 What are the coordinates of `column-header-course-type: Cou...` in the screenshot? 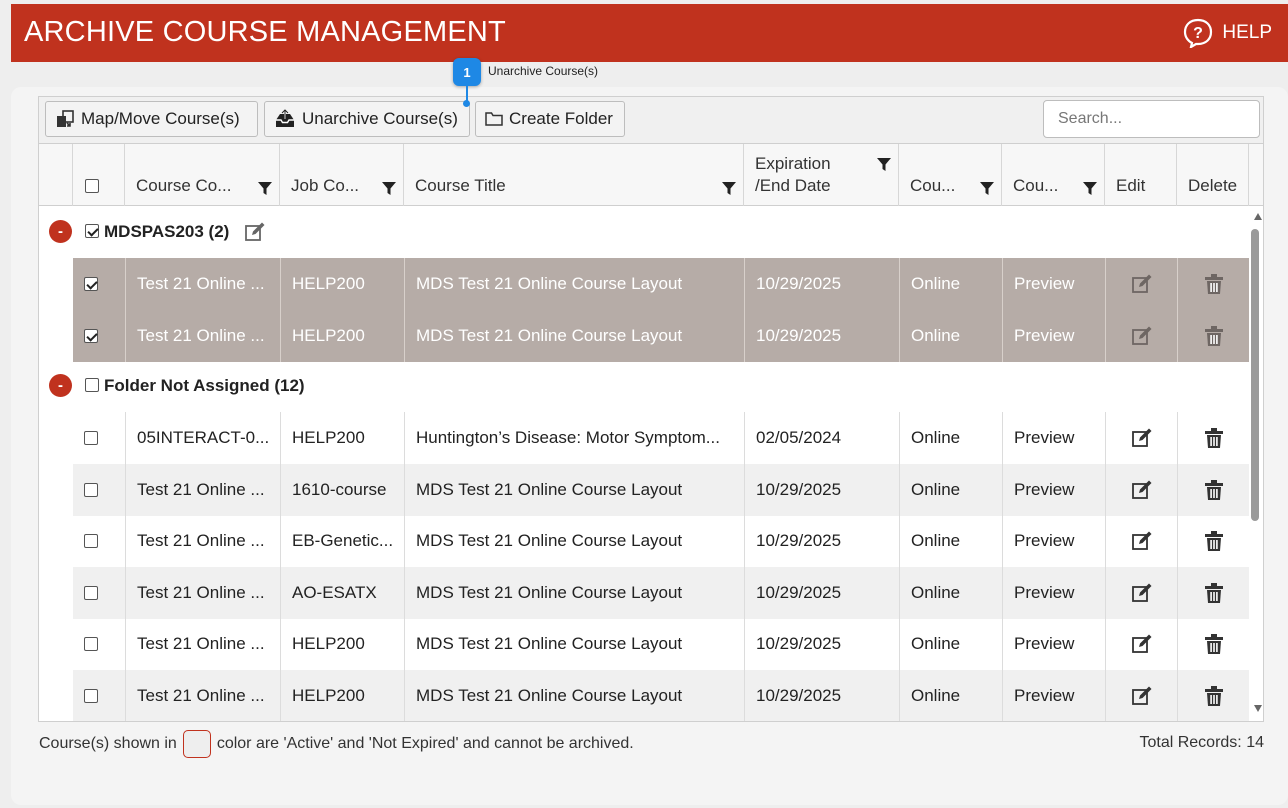 It's located at (950, 175).